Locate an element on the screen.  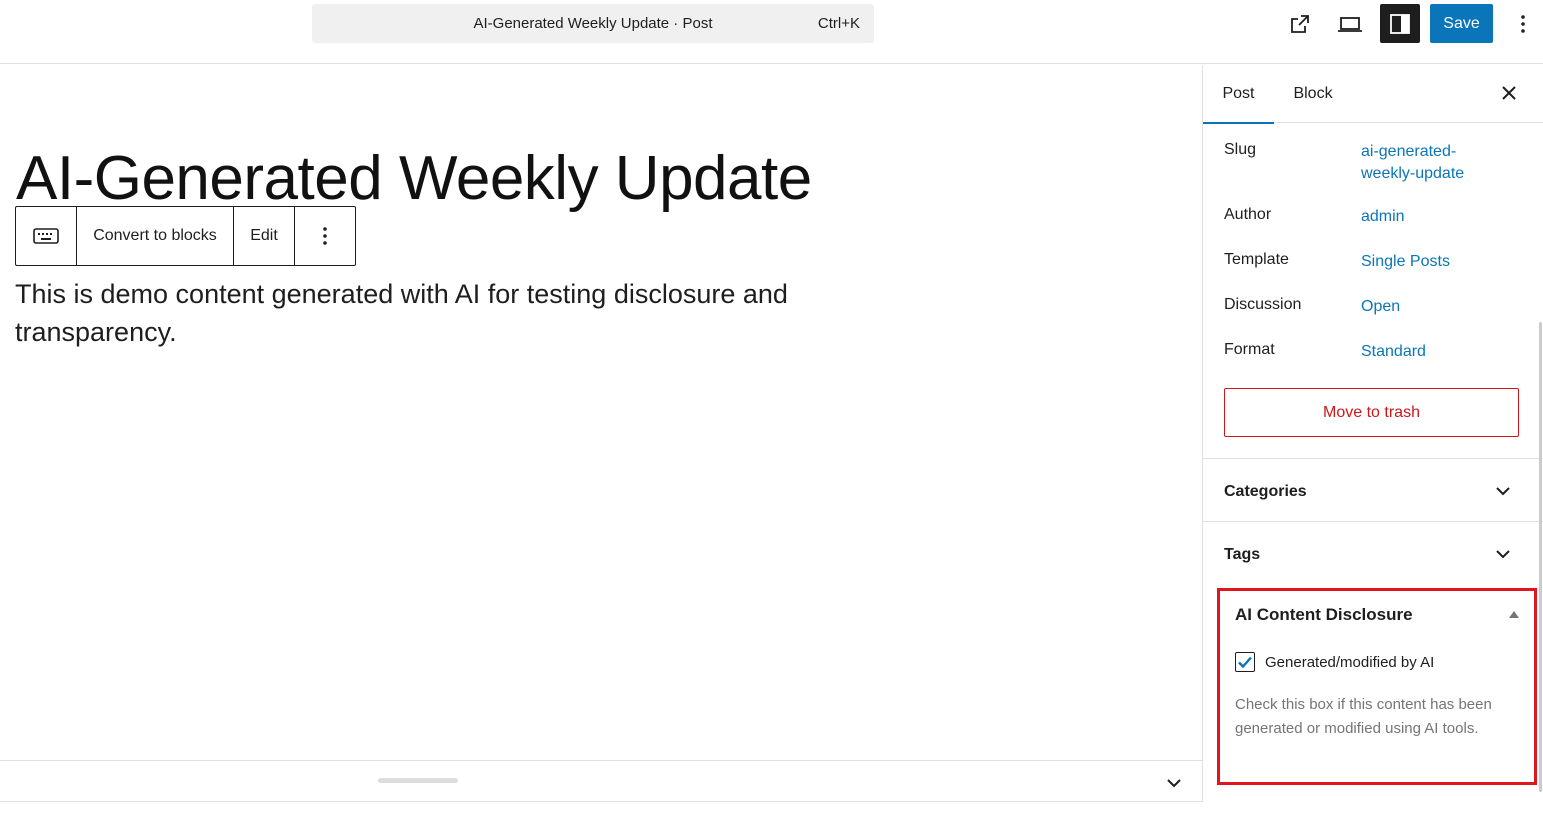
document-title: AI-Generated Weekly Update · Post is located at coordinates (593, 23).